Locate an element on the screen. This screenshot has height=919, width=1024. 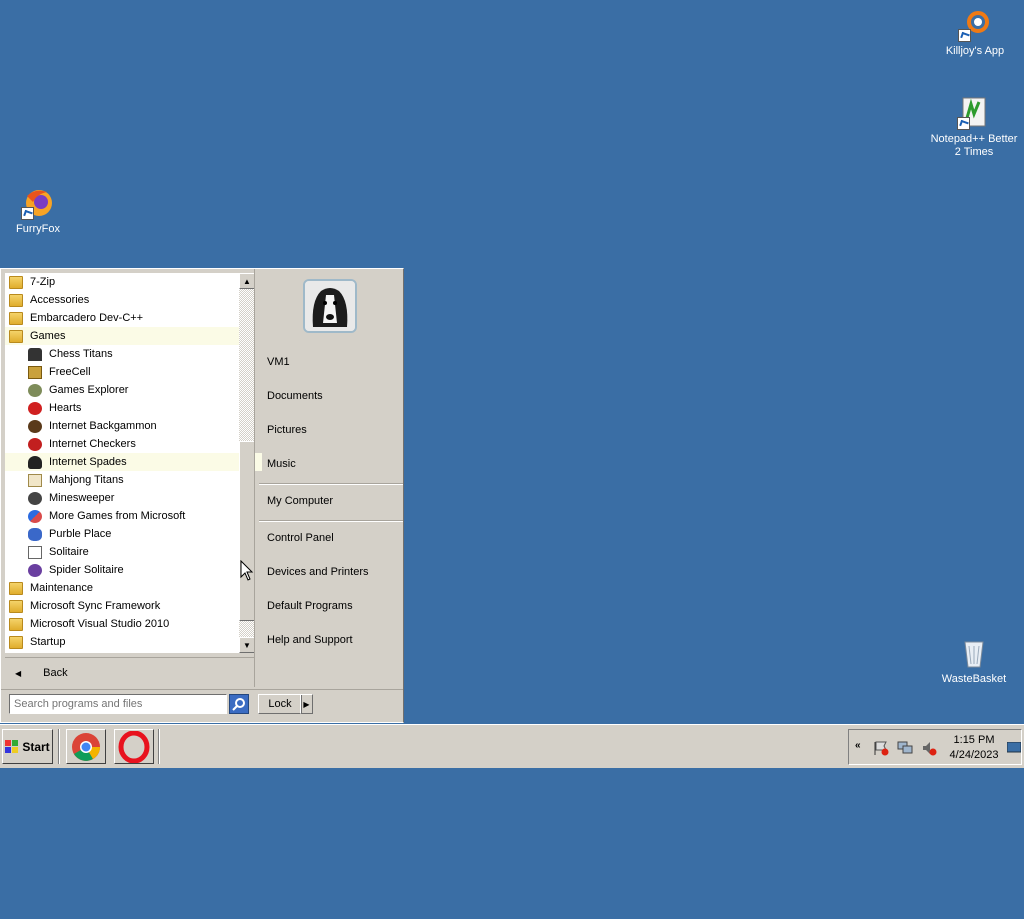
program-item: 7-Zip is located at coordinates (124, 282).